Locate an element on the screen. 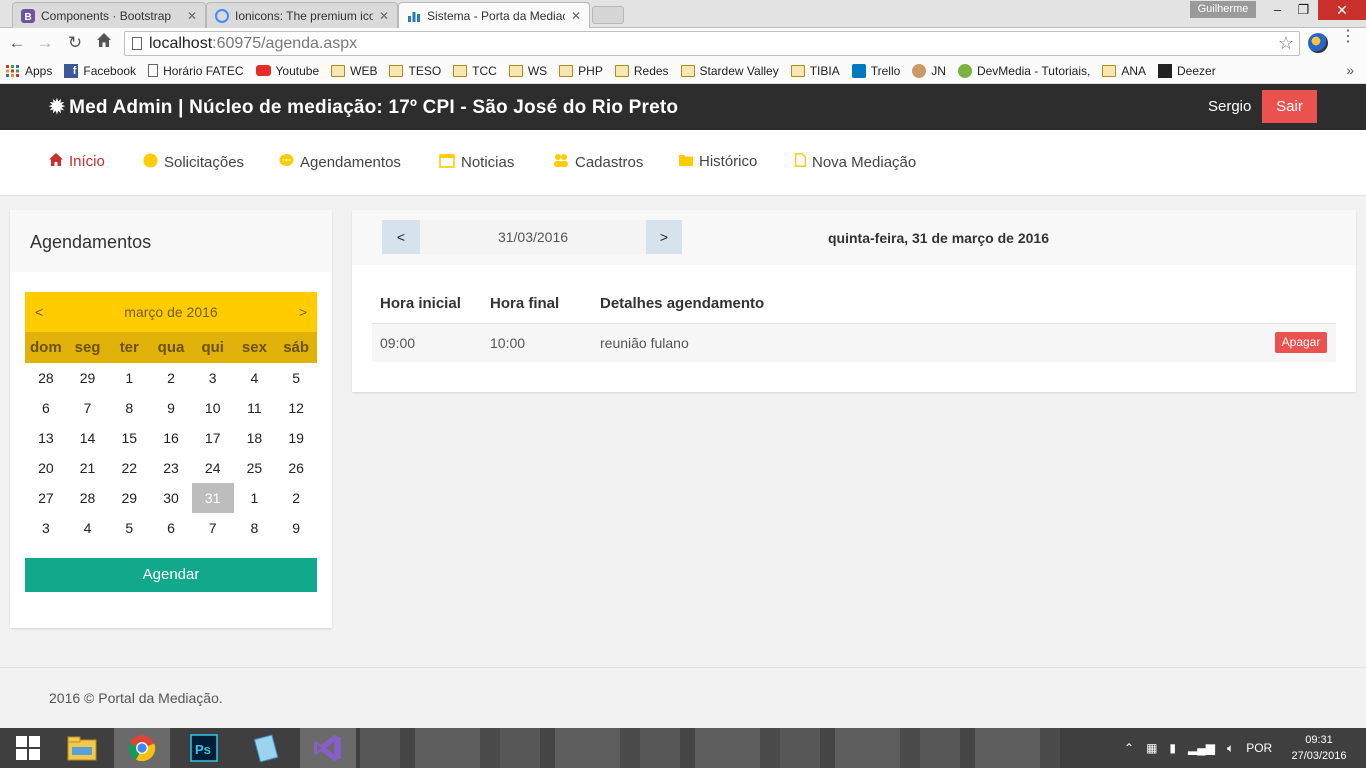  profile-name: Guilherme is located at coordinates (1223, 9).